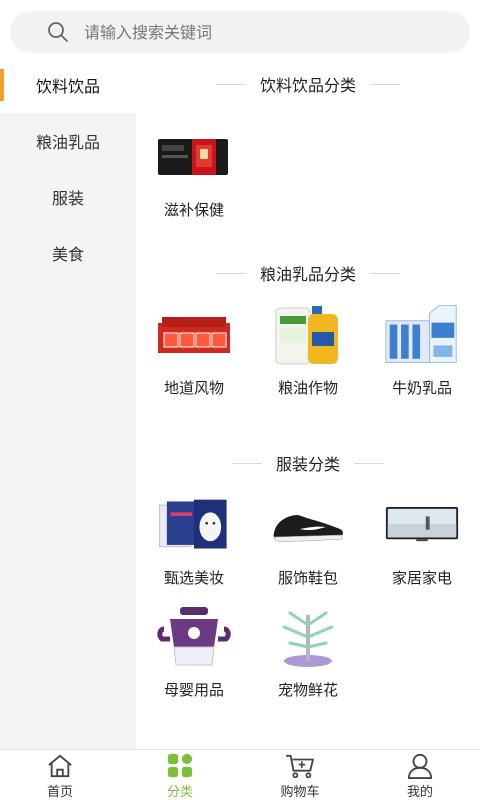  Describe the element at coordinates (422, 525) in the screenshot. I see `television-image` at that location.